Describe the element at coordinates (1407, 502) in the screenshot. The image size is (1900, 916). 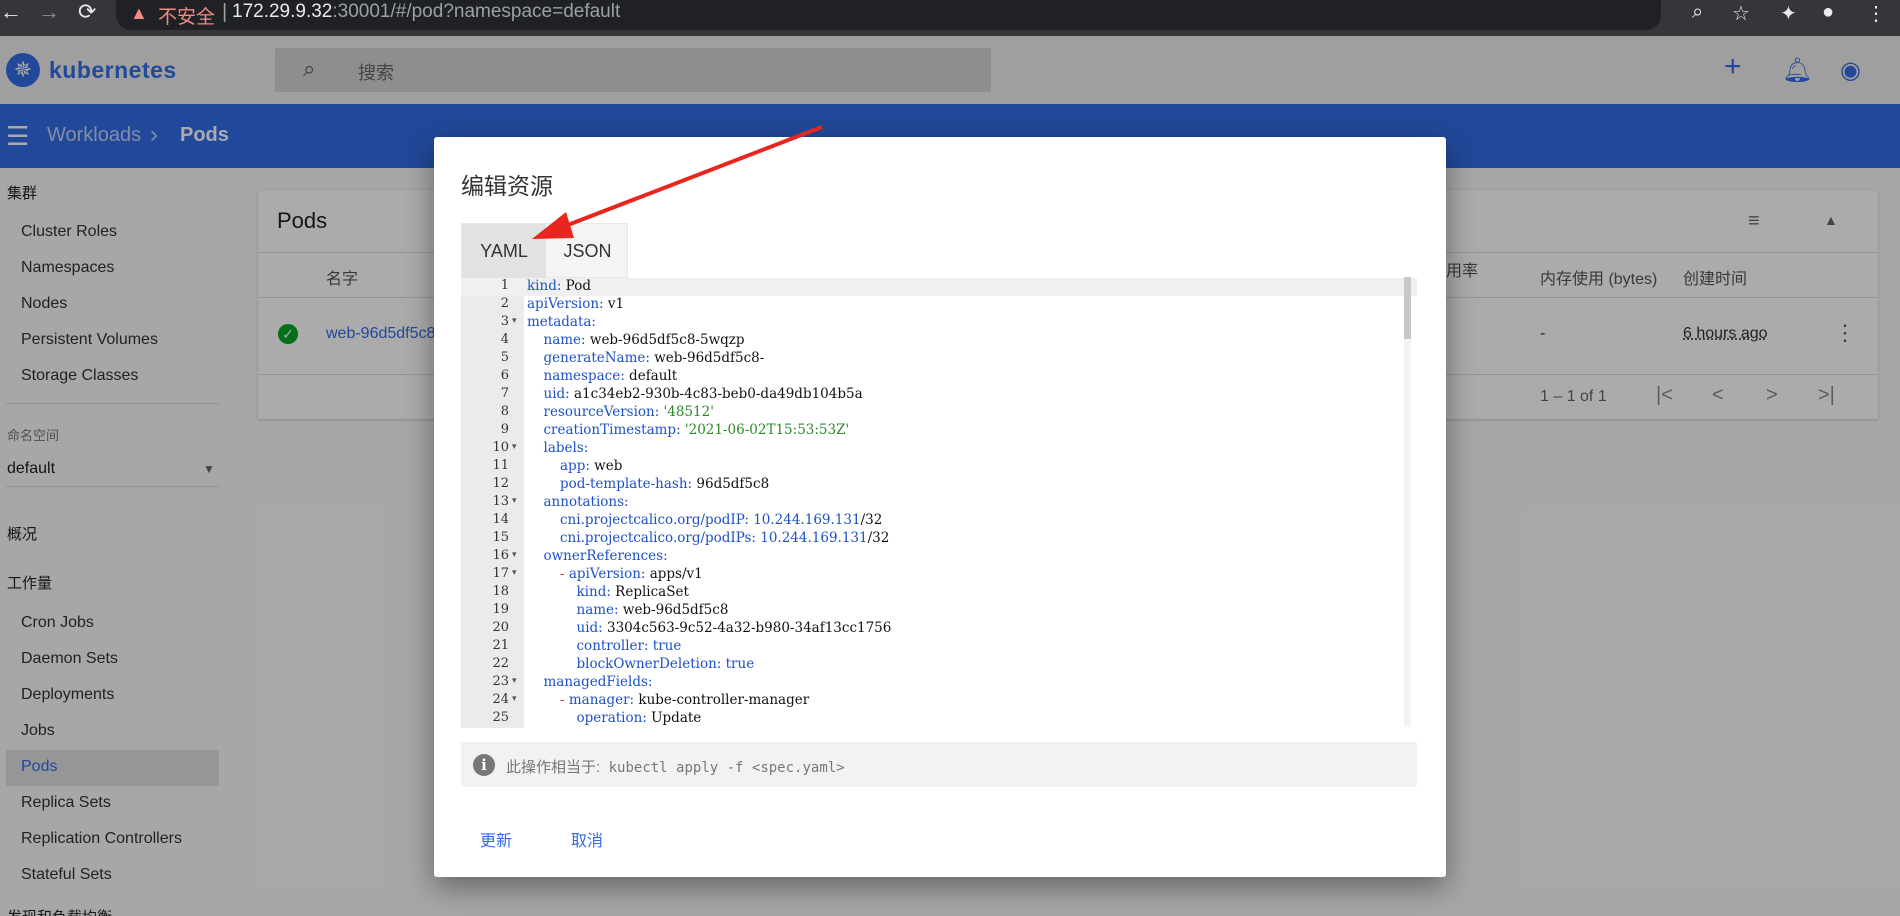
I see `editor-scrollbar-track` at that location.